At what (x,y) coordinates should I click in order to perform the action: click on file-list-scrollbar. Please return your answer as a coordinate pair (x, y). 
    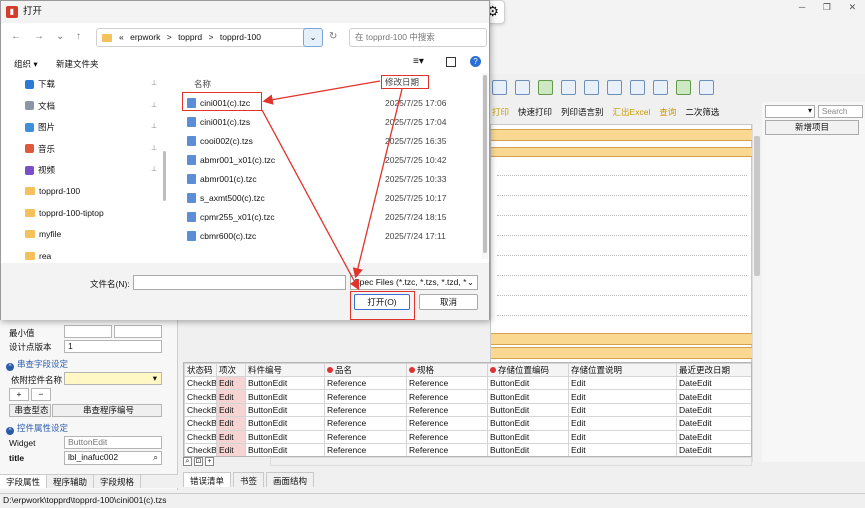
    Looking at the image, I should click on (485, 166).